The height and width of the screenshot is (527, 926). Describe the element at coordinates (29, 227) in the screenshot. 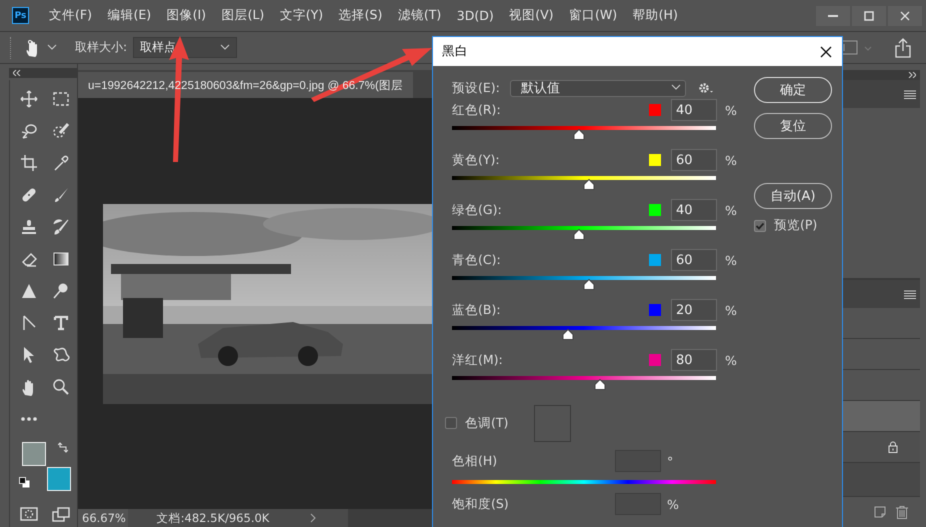

I see `stamp-icon` at that location.